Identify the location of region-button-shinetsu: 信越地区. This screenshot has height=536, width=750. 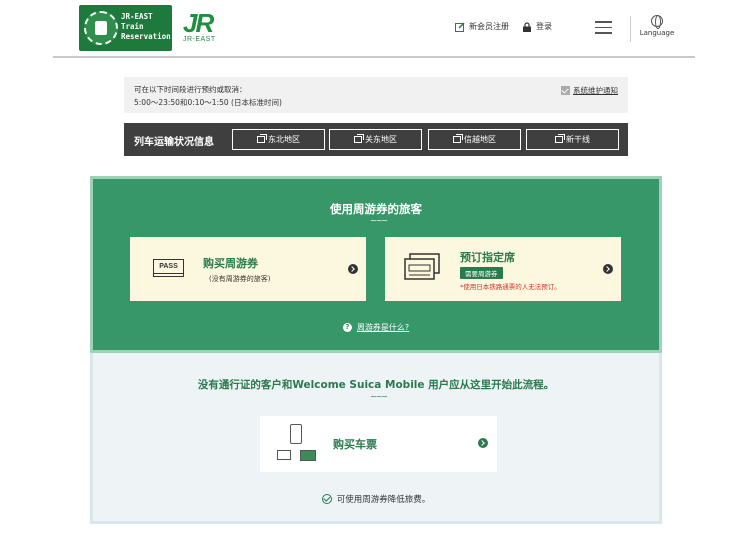
(474, 139).